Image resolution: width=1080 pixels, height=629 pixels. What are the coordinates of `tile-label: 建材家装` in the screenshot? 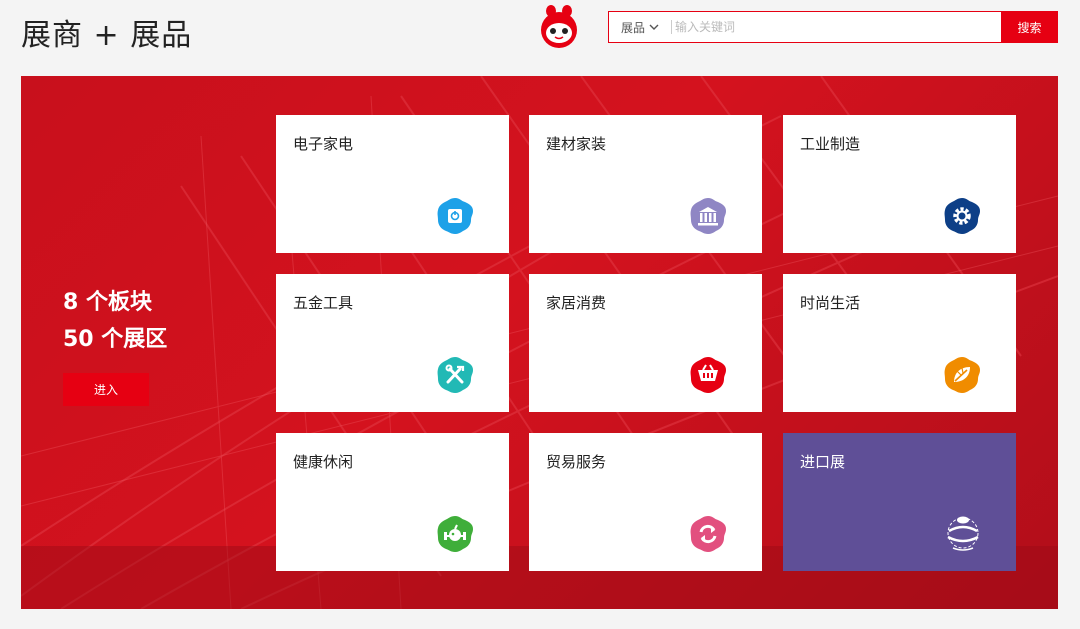 It's located at (576, 144).